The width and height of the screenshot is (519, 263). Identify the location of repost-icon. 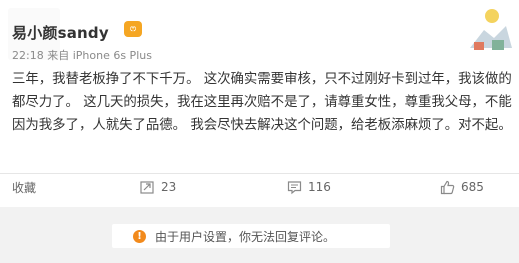
(147, 187).